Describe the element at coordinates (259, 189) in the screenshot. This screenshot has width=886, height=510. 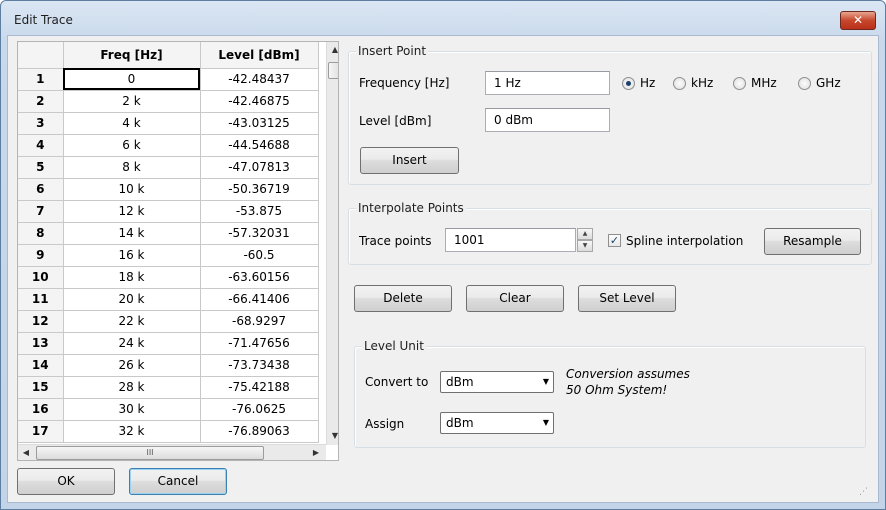
I see `level-cell: -50.36719` at that location.